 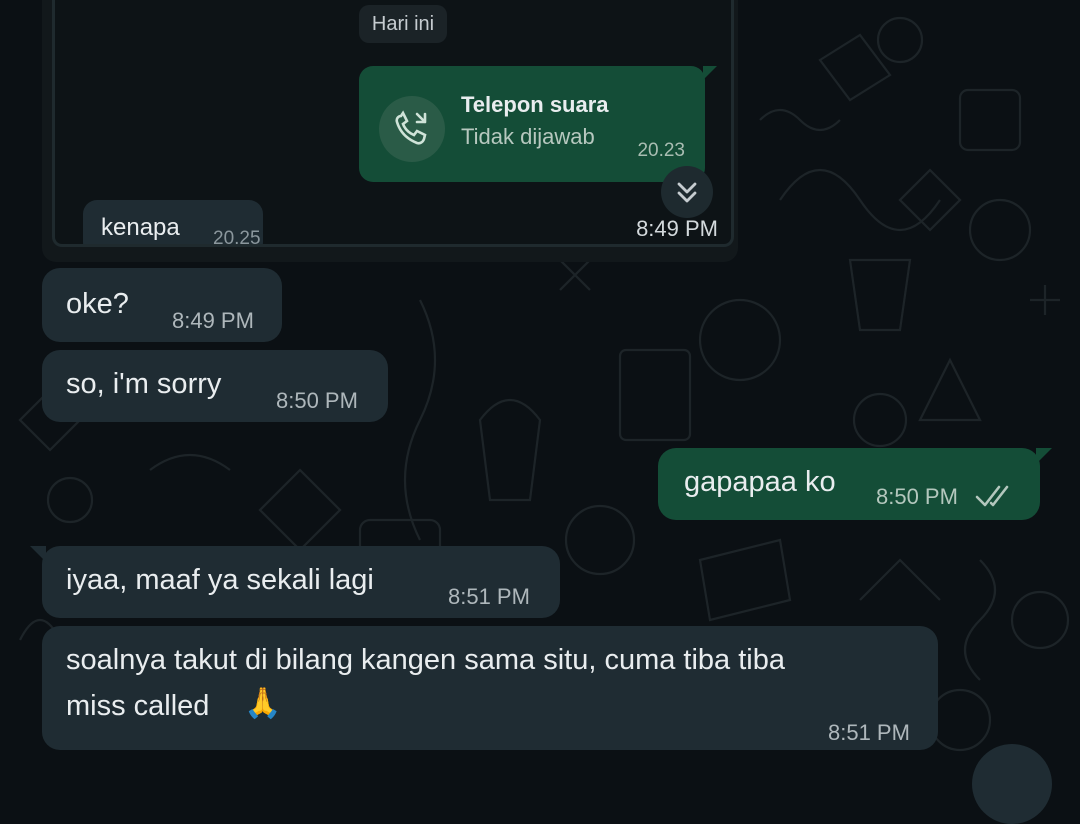 I want to click on call-card-status: Tidak dijawab, so click(x=528, y=136).